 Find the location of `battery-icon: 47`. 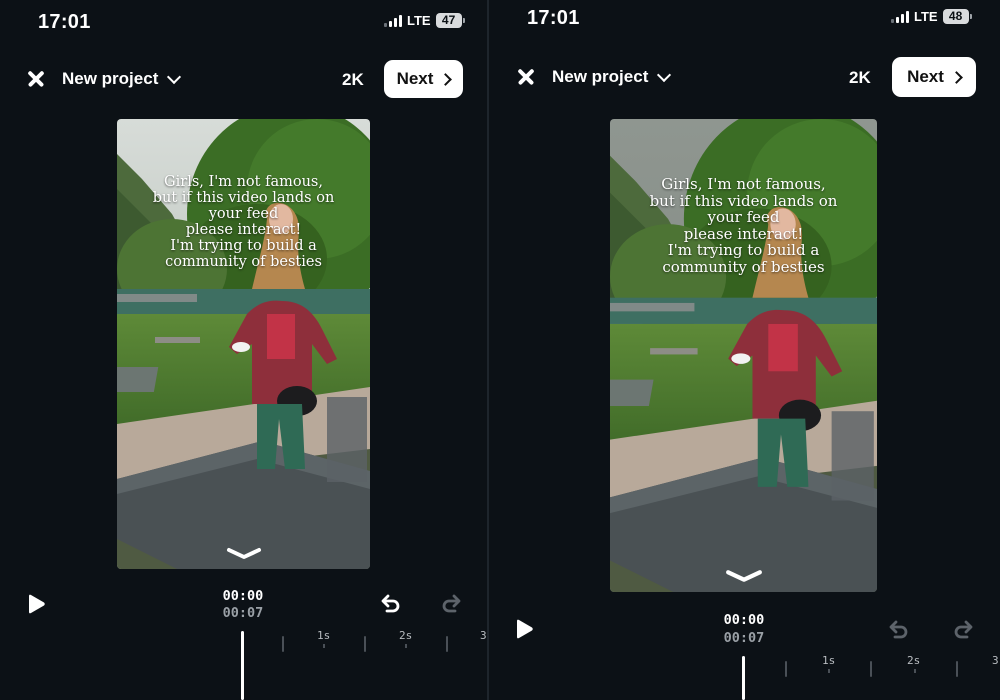

battery-icon: 47 is located at coordinates (450, 20).